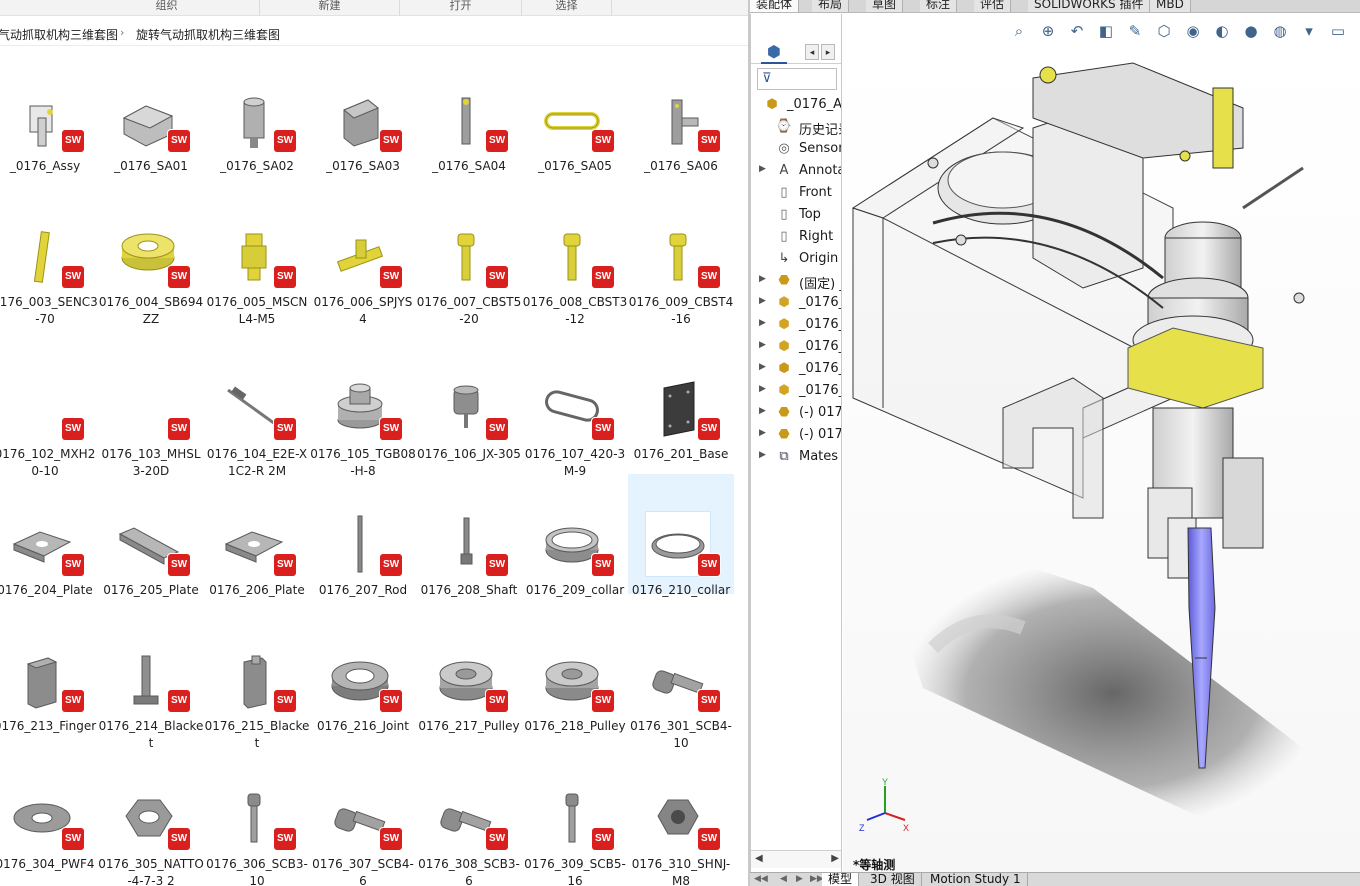  What do you see at coordinates (49, 671) in the screenshot?
I see `file-item: SW 0176_213_Finger` at bounding box center [49, 671].